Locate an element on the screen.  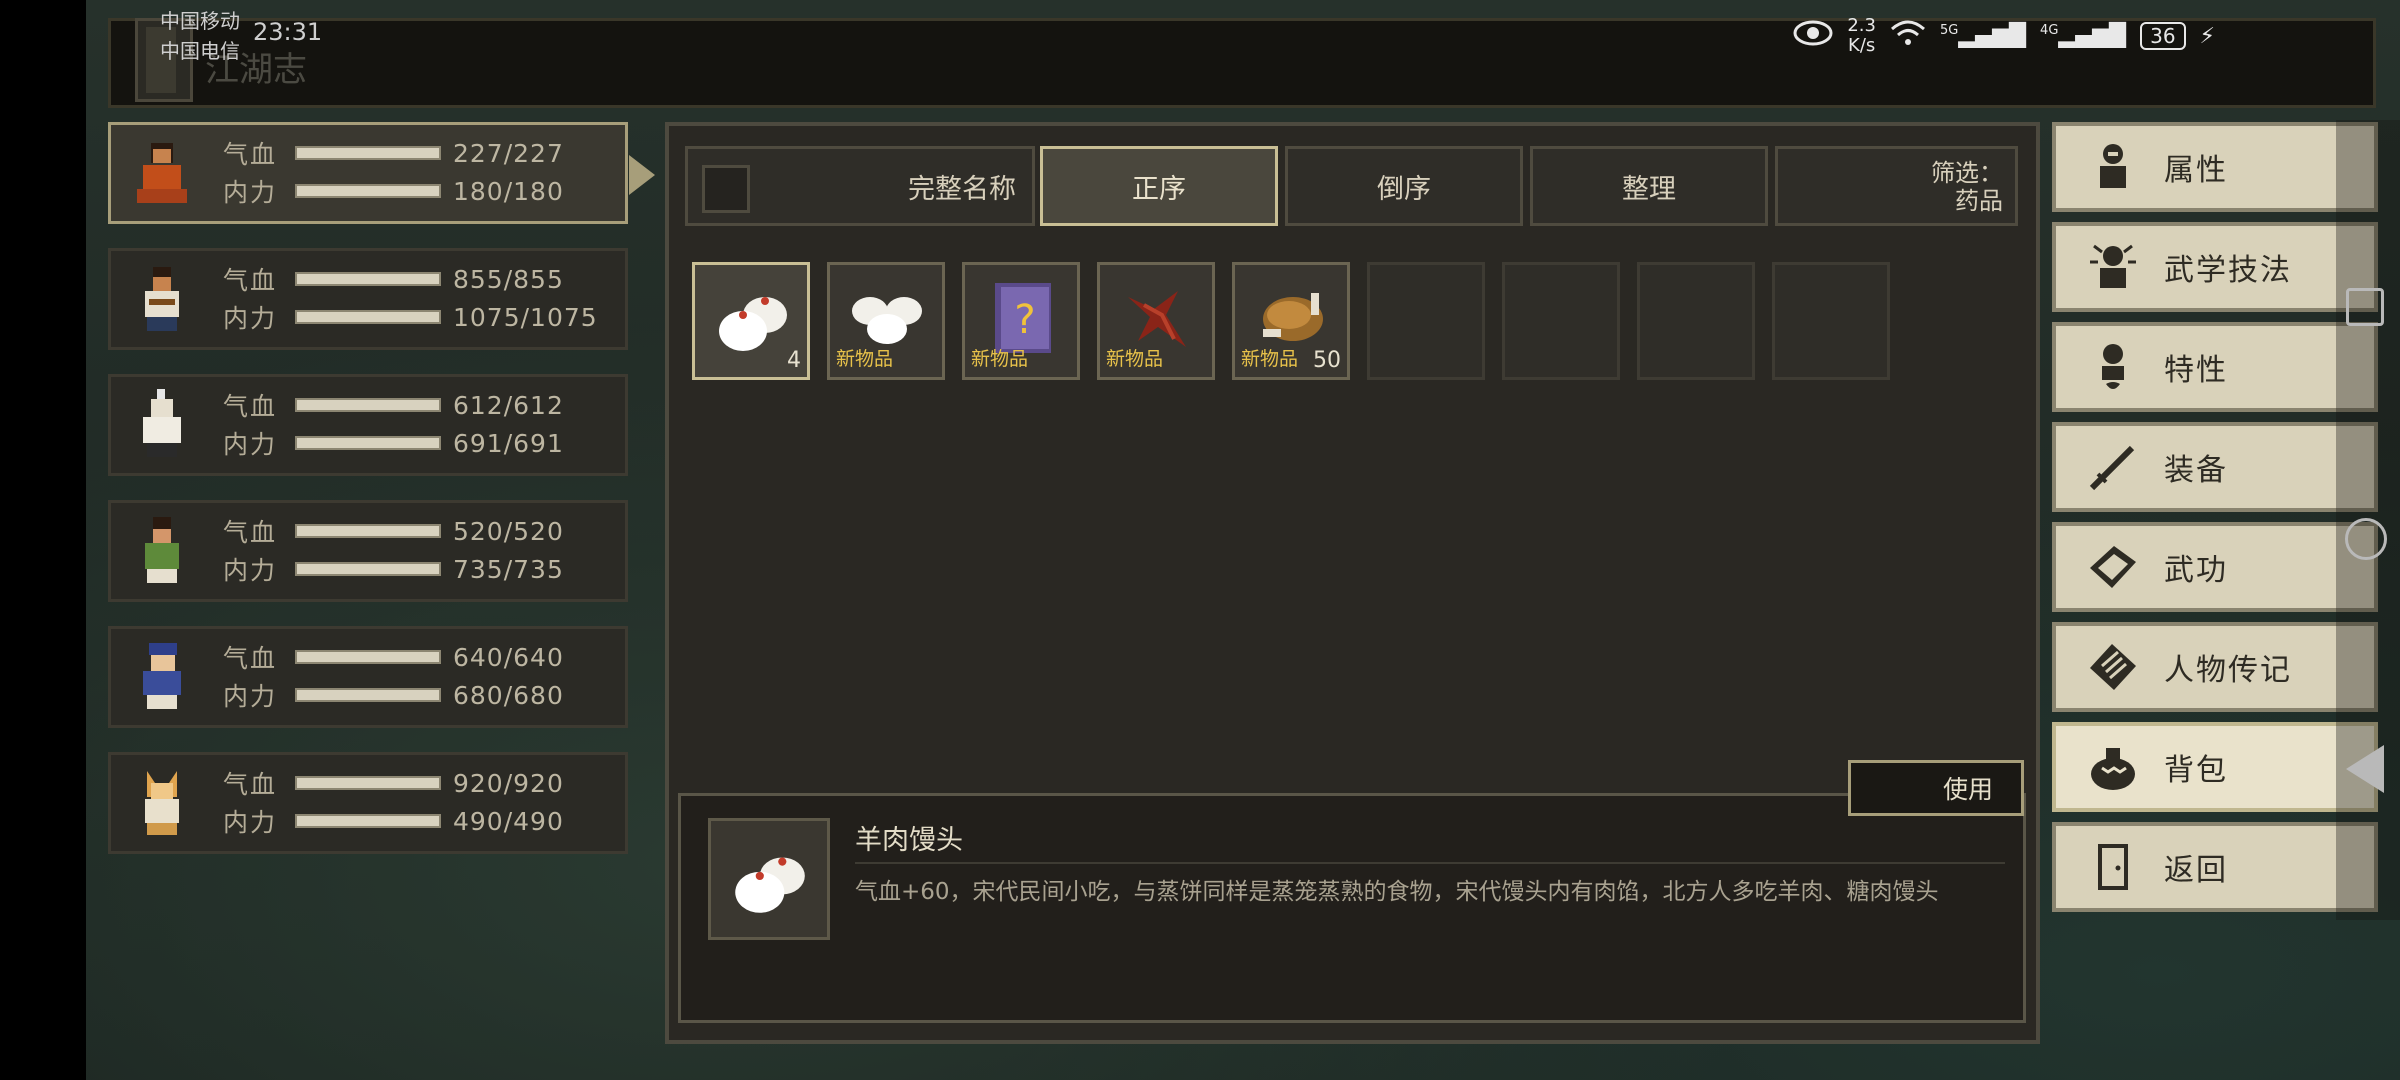
character-card: 气血 640/640 内力 680/680 is located at coordinates (368, 677).